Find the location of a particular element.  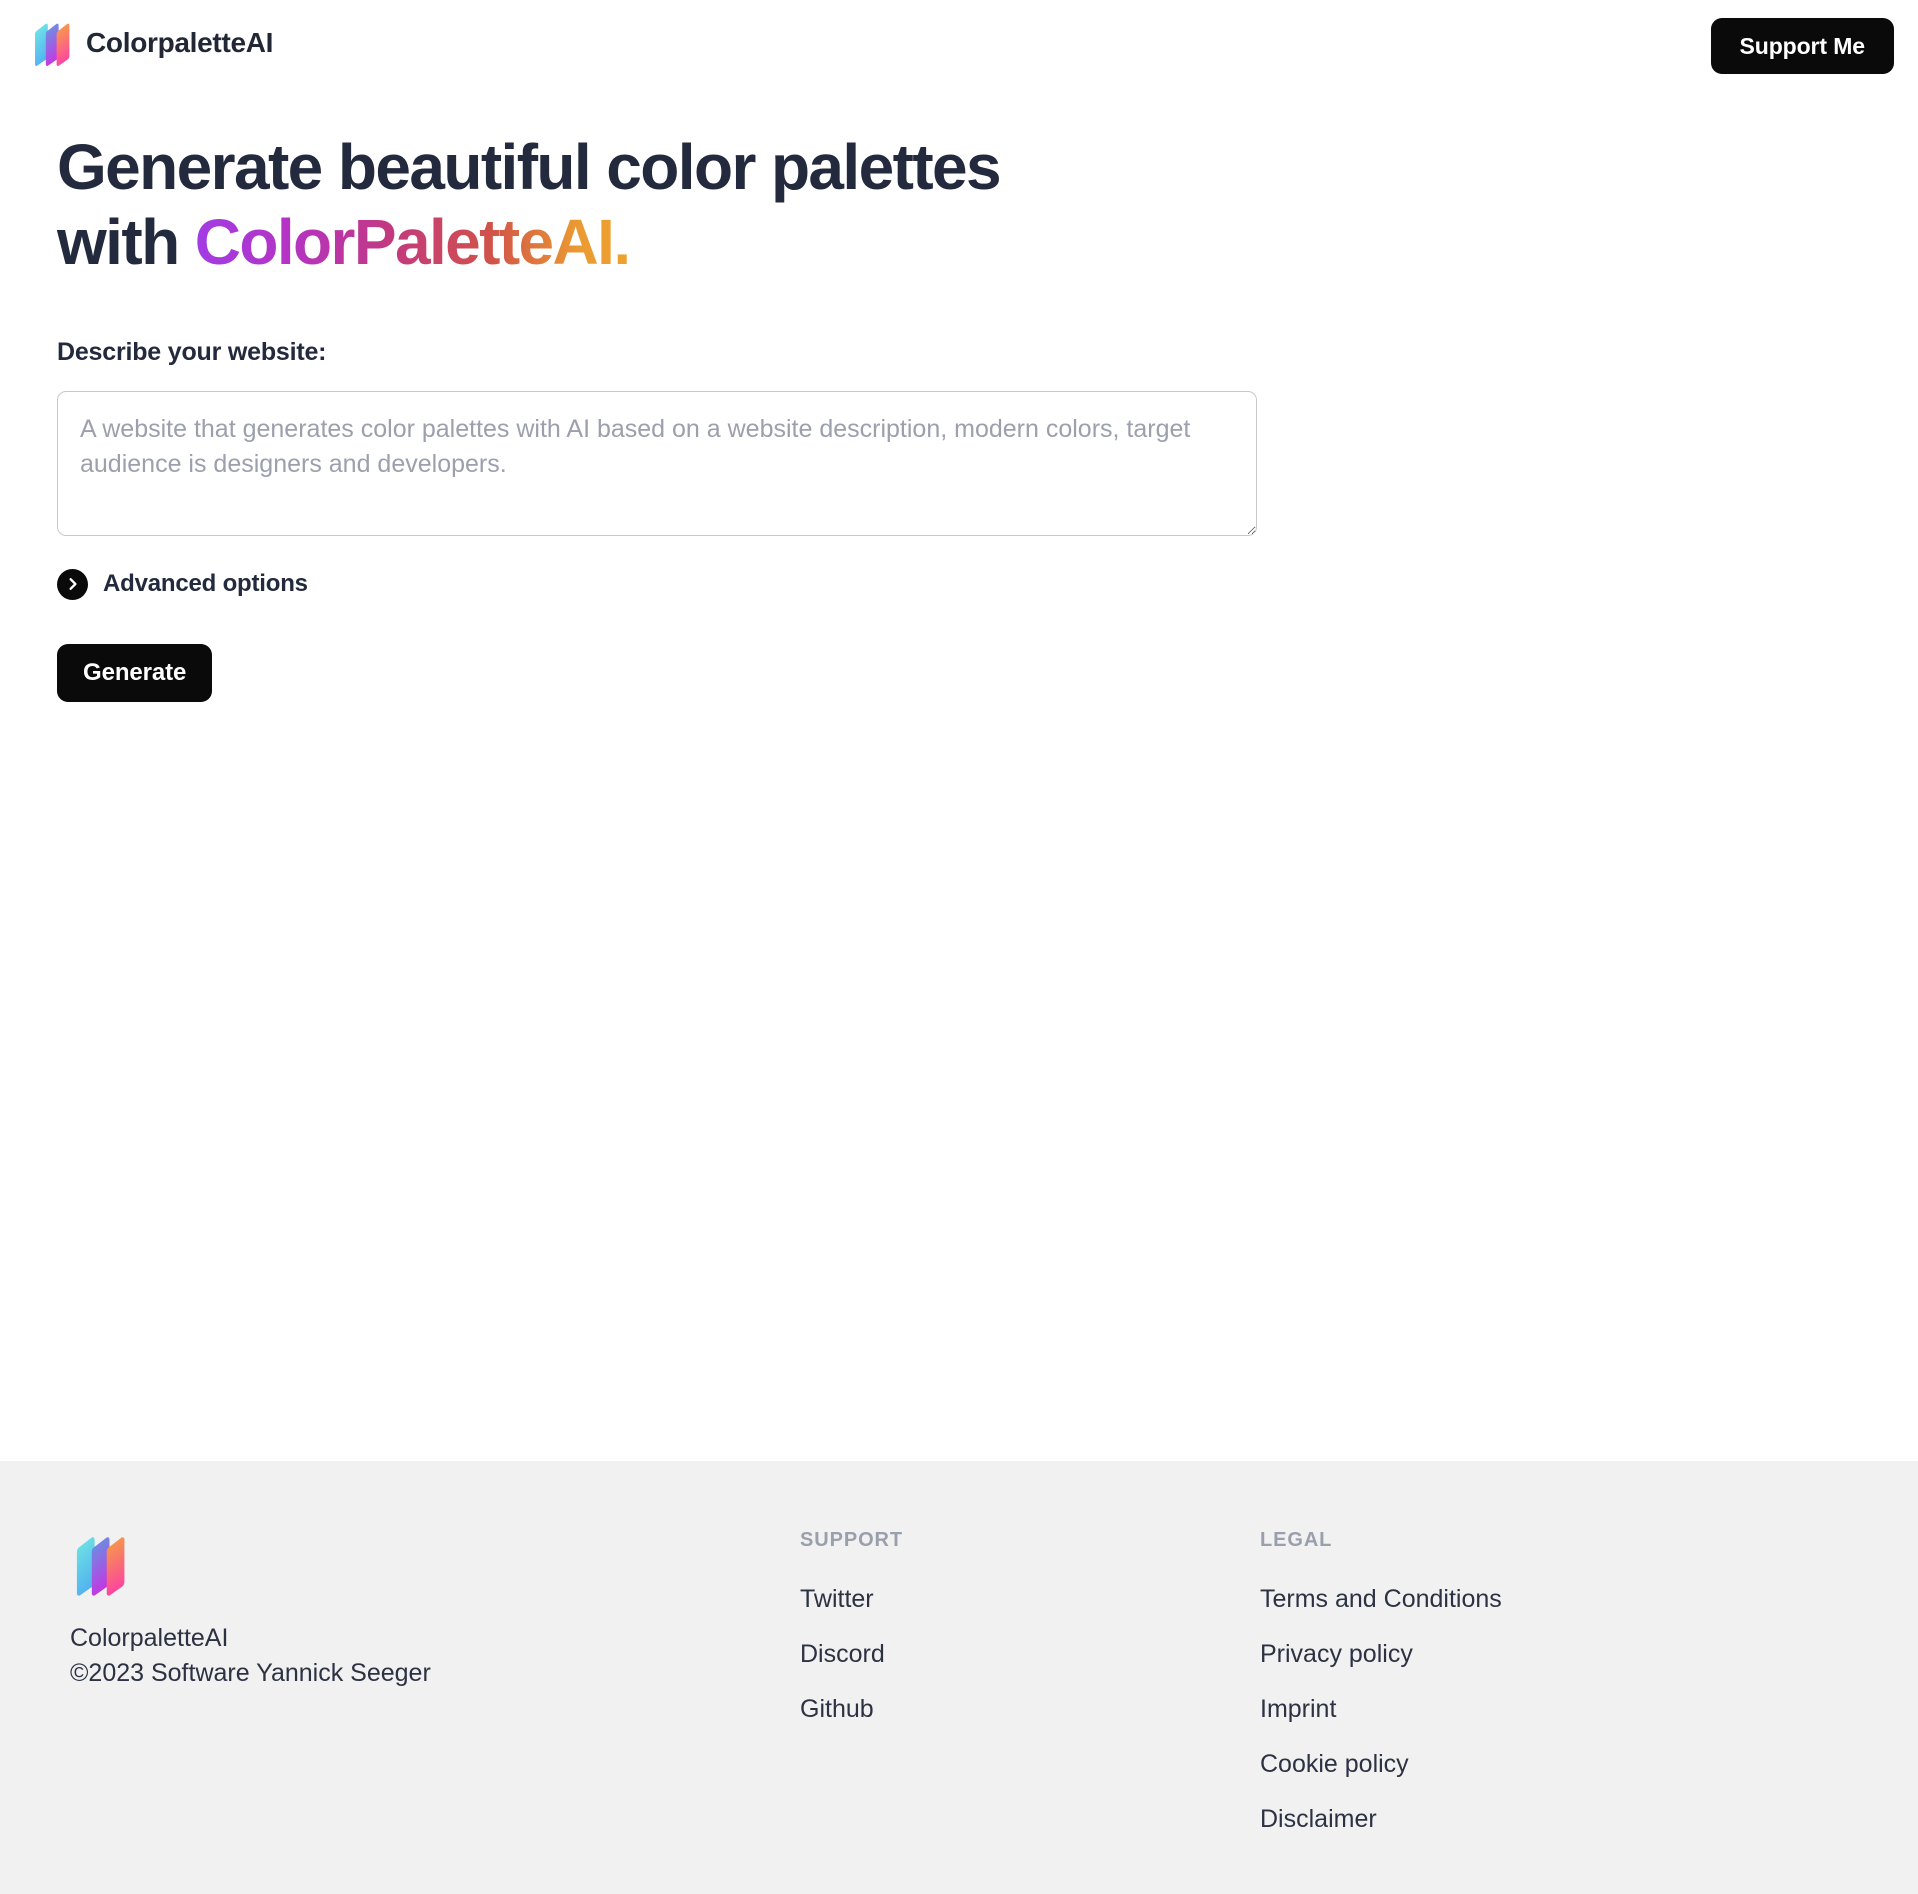

footer-link-disclaimer: Disclaimer is located at coordinates (1490, 1819).